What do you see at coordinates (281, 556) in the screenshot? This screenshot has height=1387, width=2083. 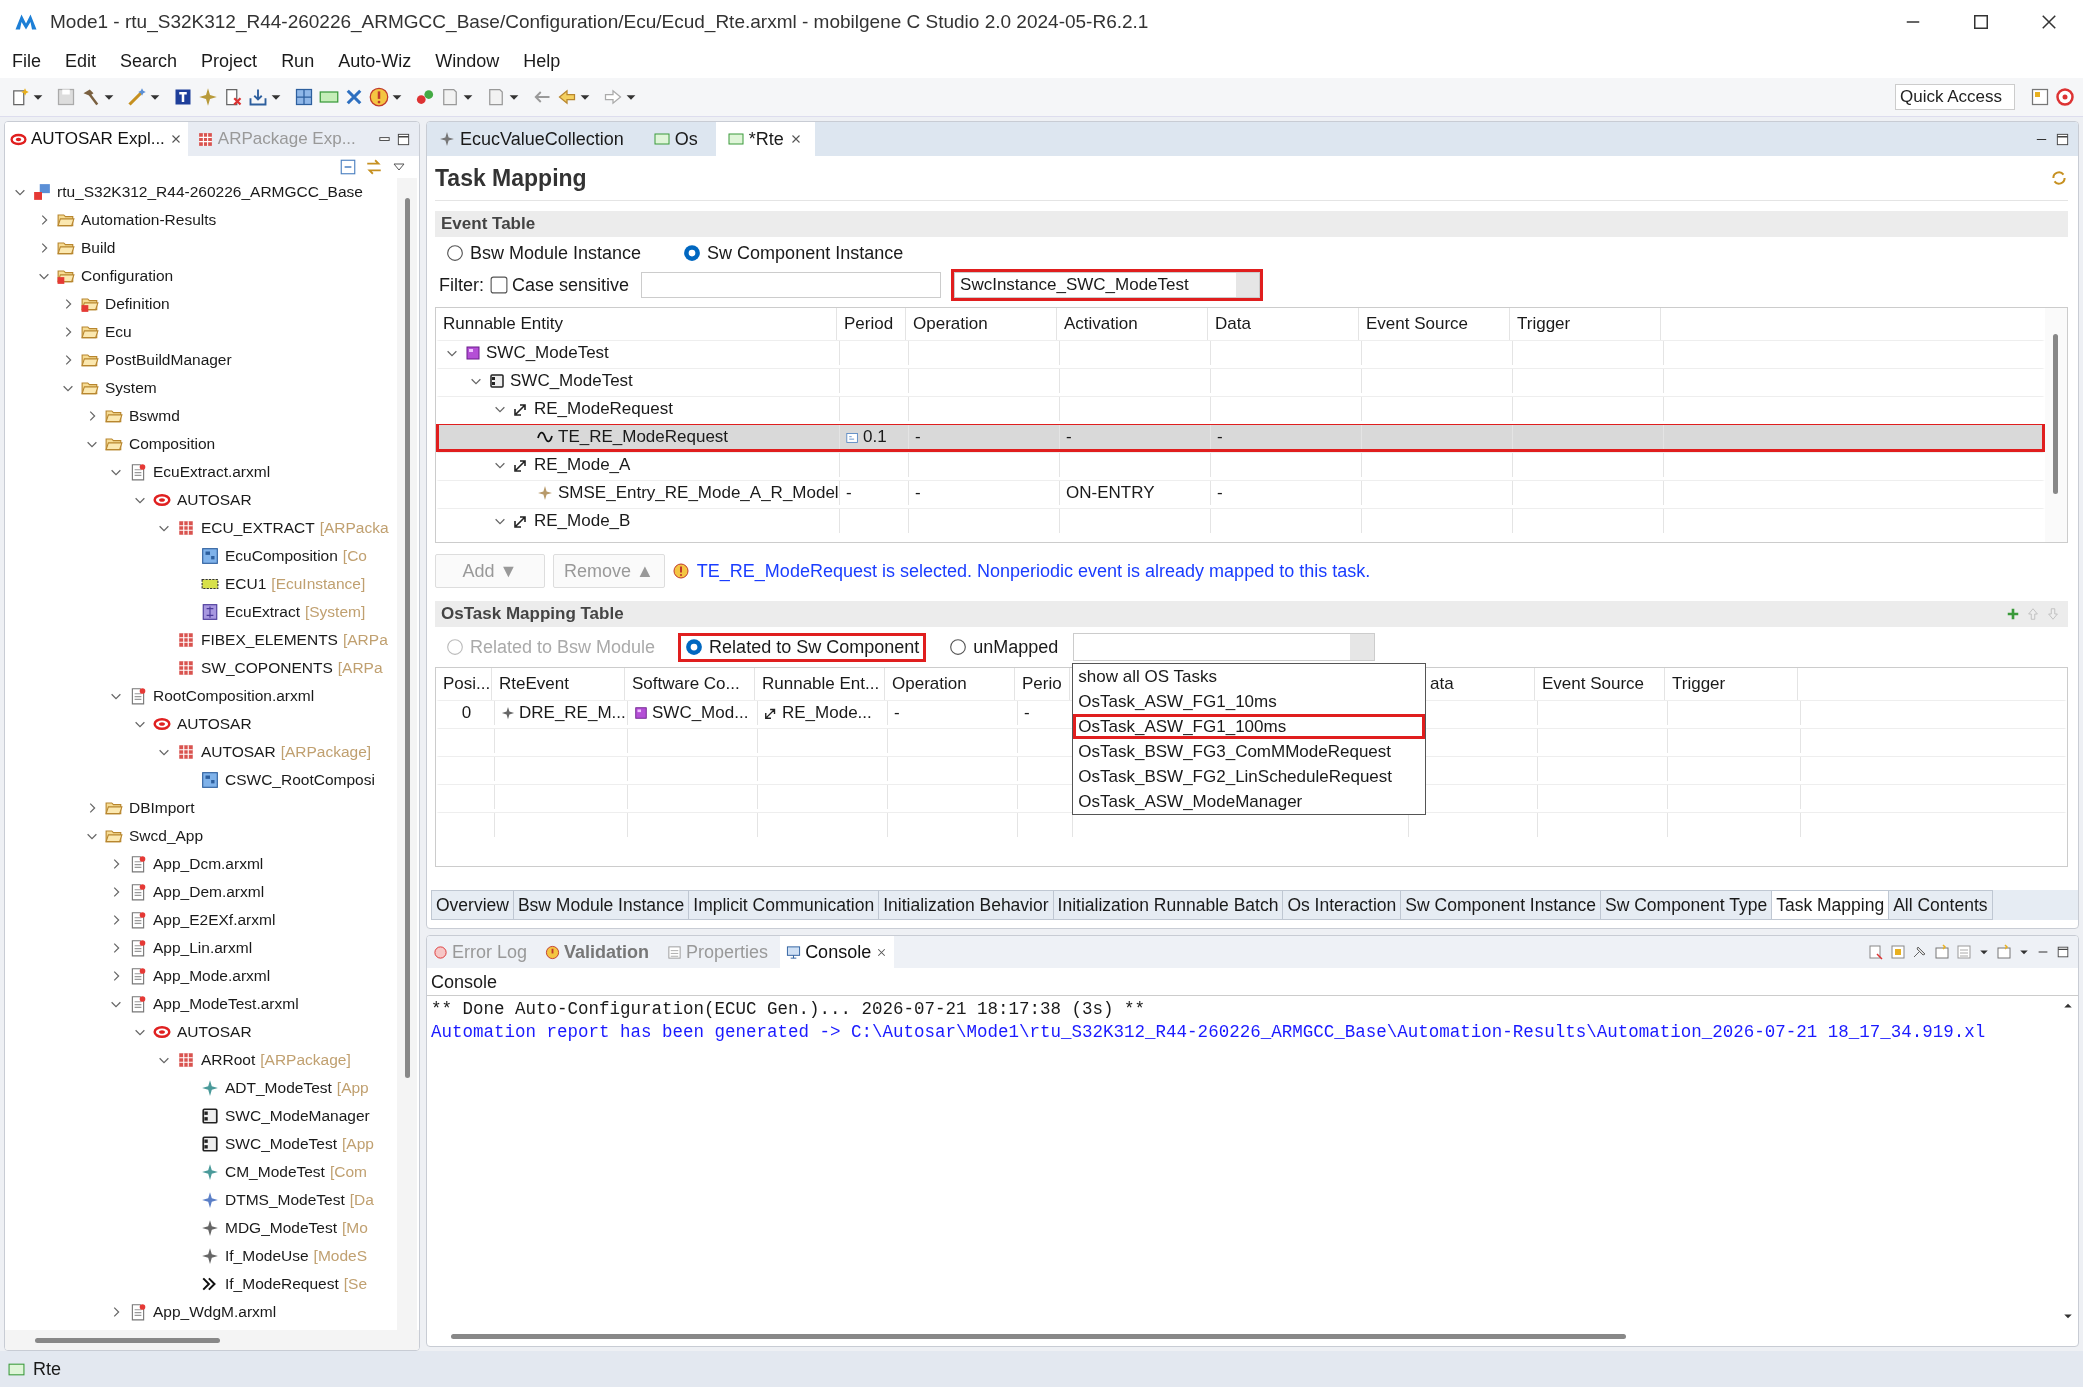 I see `tree-item: EcuComposition` at bounding box center [281, 556].